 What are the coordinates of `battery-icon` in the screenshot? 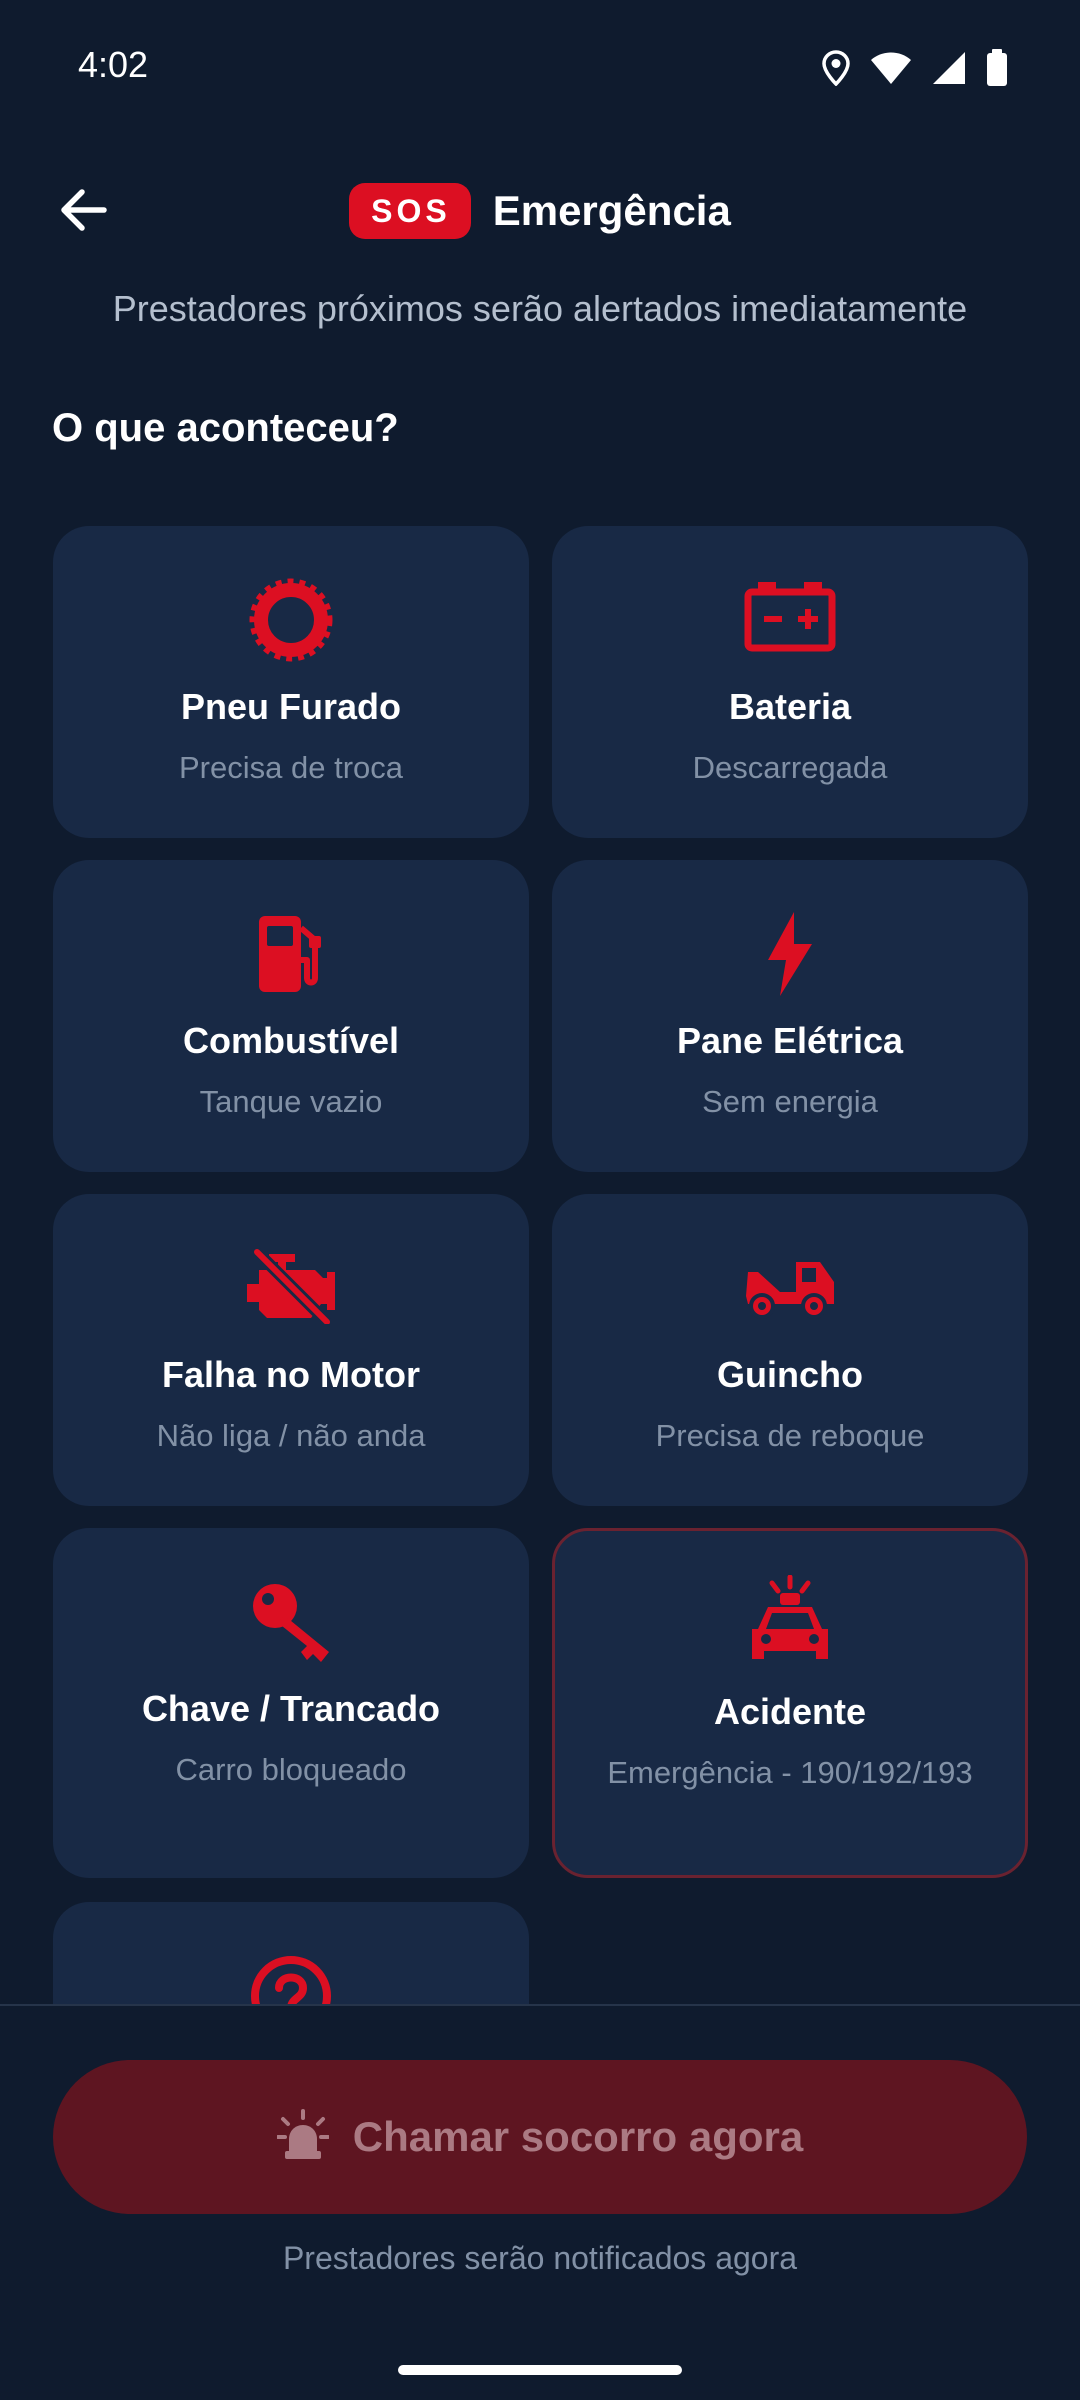 It's located at (997, 68).